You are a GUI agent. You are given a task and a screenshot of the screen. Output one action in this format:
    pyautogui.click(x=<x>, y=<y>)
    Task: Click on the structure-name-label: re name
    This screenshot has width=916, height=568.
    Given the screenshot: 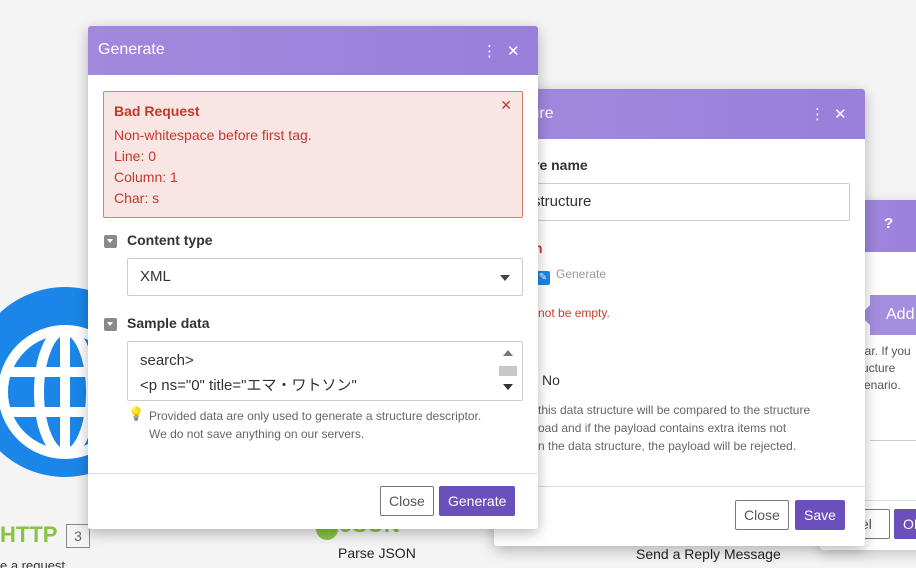 What is the action you would take?
    pyautogui.click(x=561, y=165)
    